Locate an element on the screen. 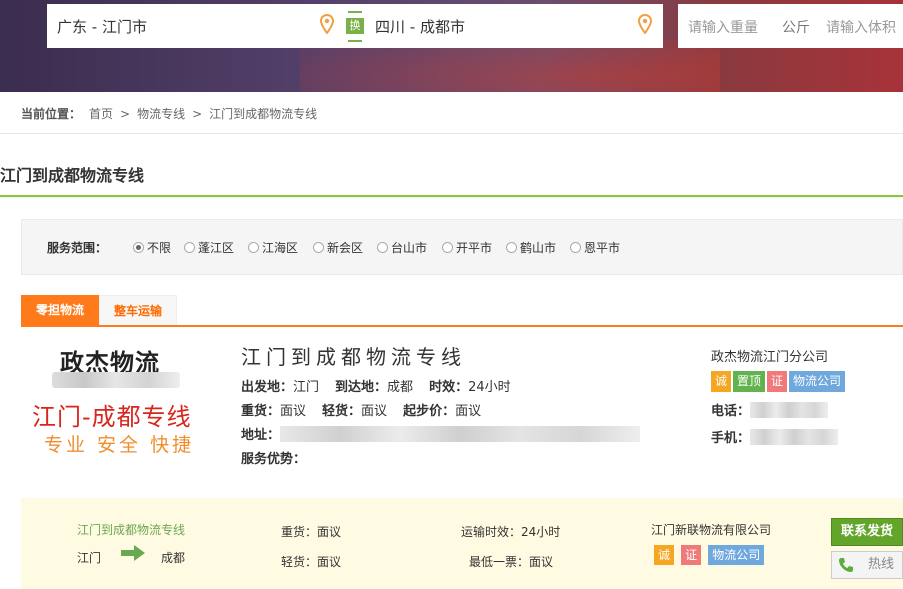 The width and height of the screenshot is (903, 589). tab-full-truck: 整车运输 is located at coordinates (138, 310).